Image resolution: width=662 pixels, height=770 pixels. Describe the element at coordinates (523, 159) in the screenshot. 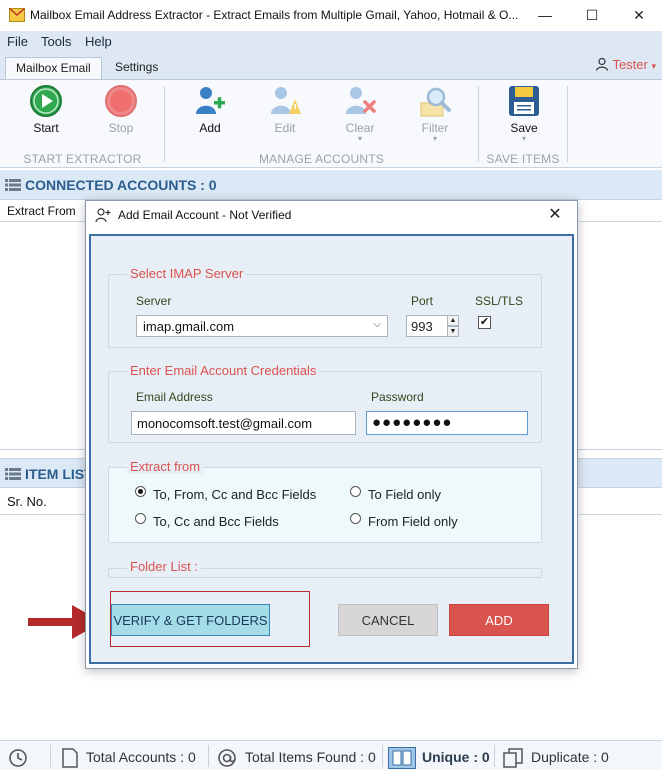

I see `group-label-save-items: SAVE ITEMS` at that location.